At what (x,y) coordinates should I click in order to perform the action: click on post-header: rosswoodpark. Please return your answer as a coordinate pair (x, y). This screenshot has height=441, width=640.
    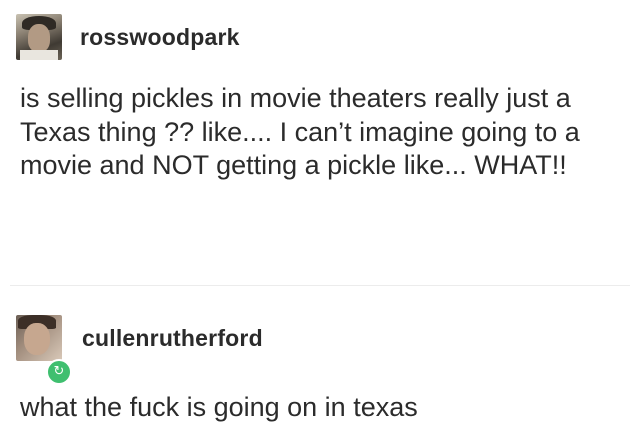
    Looking at the image, I should click on (128, 37).